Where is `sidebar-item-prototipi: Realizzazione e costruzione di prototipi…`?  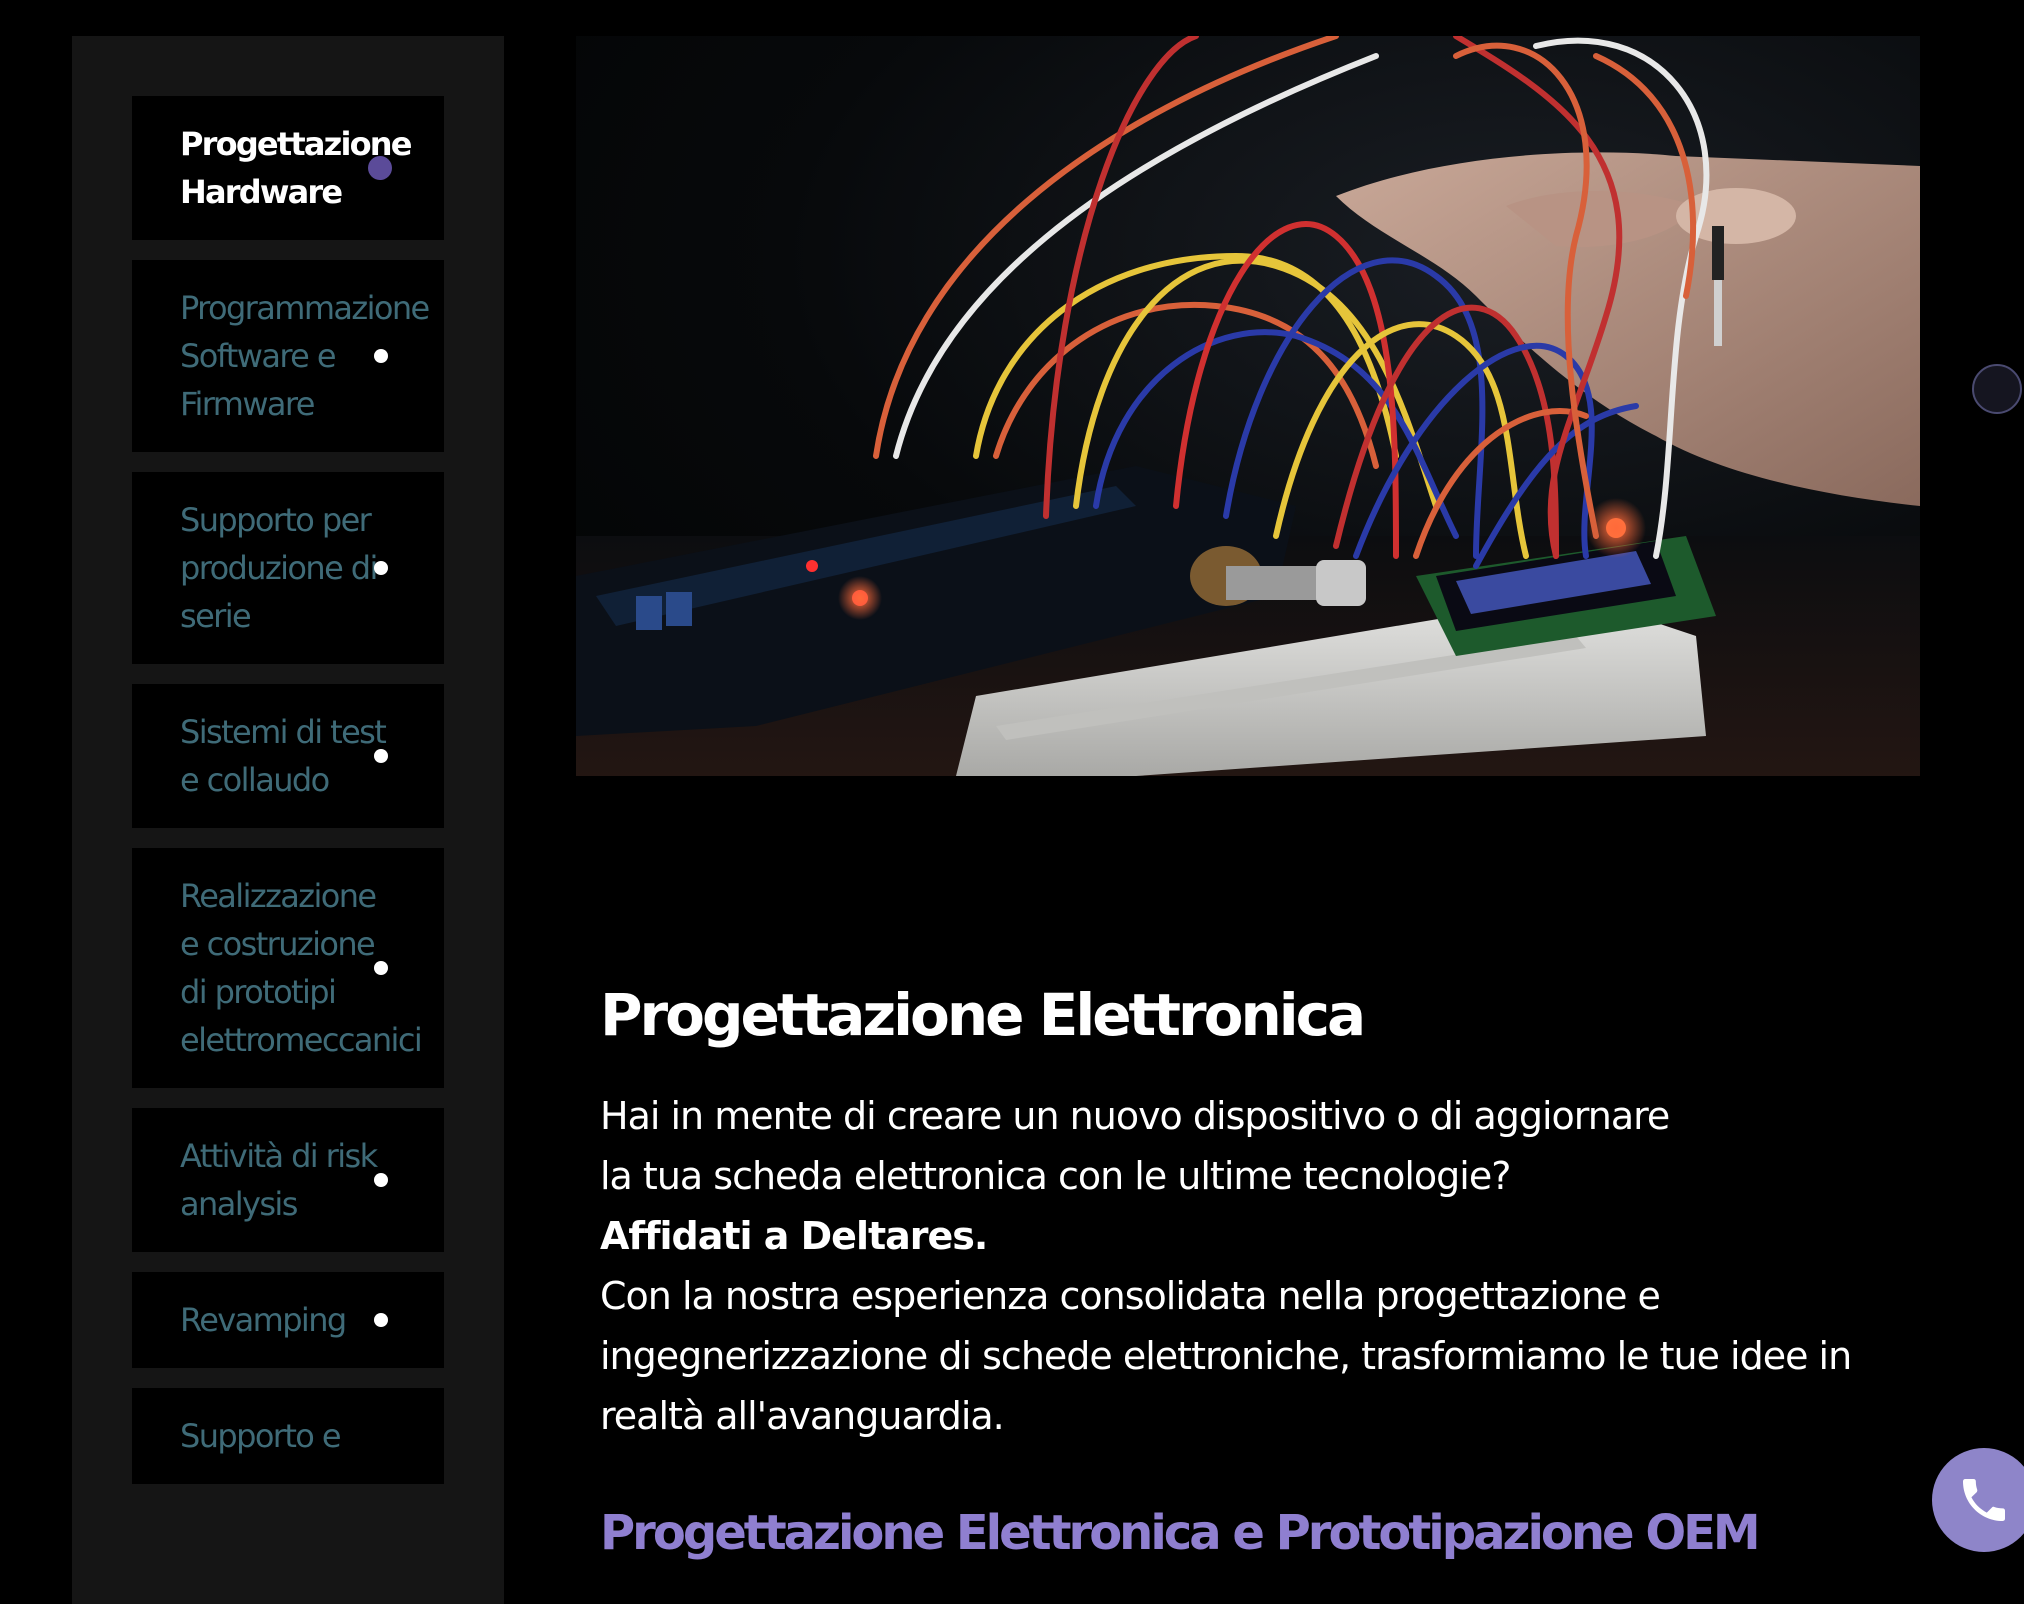
sidebar-item-prototipi: Realizzazione e costruzione di prototipi… is located at coordinates (288, 968).